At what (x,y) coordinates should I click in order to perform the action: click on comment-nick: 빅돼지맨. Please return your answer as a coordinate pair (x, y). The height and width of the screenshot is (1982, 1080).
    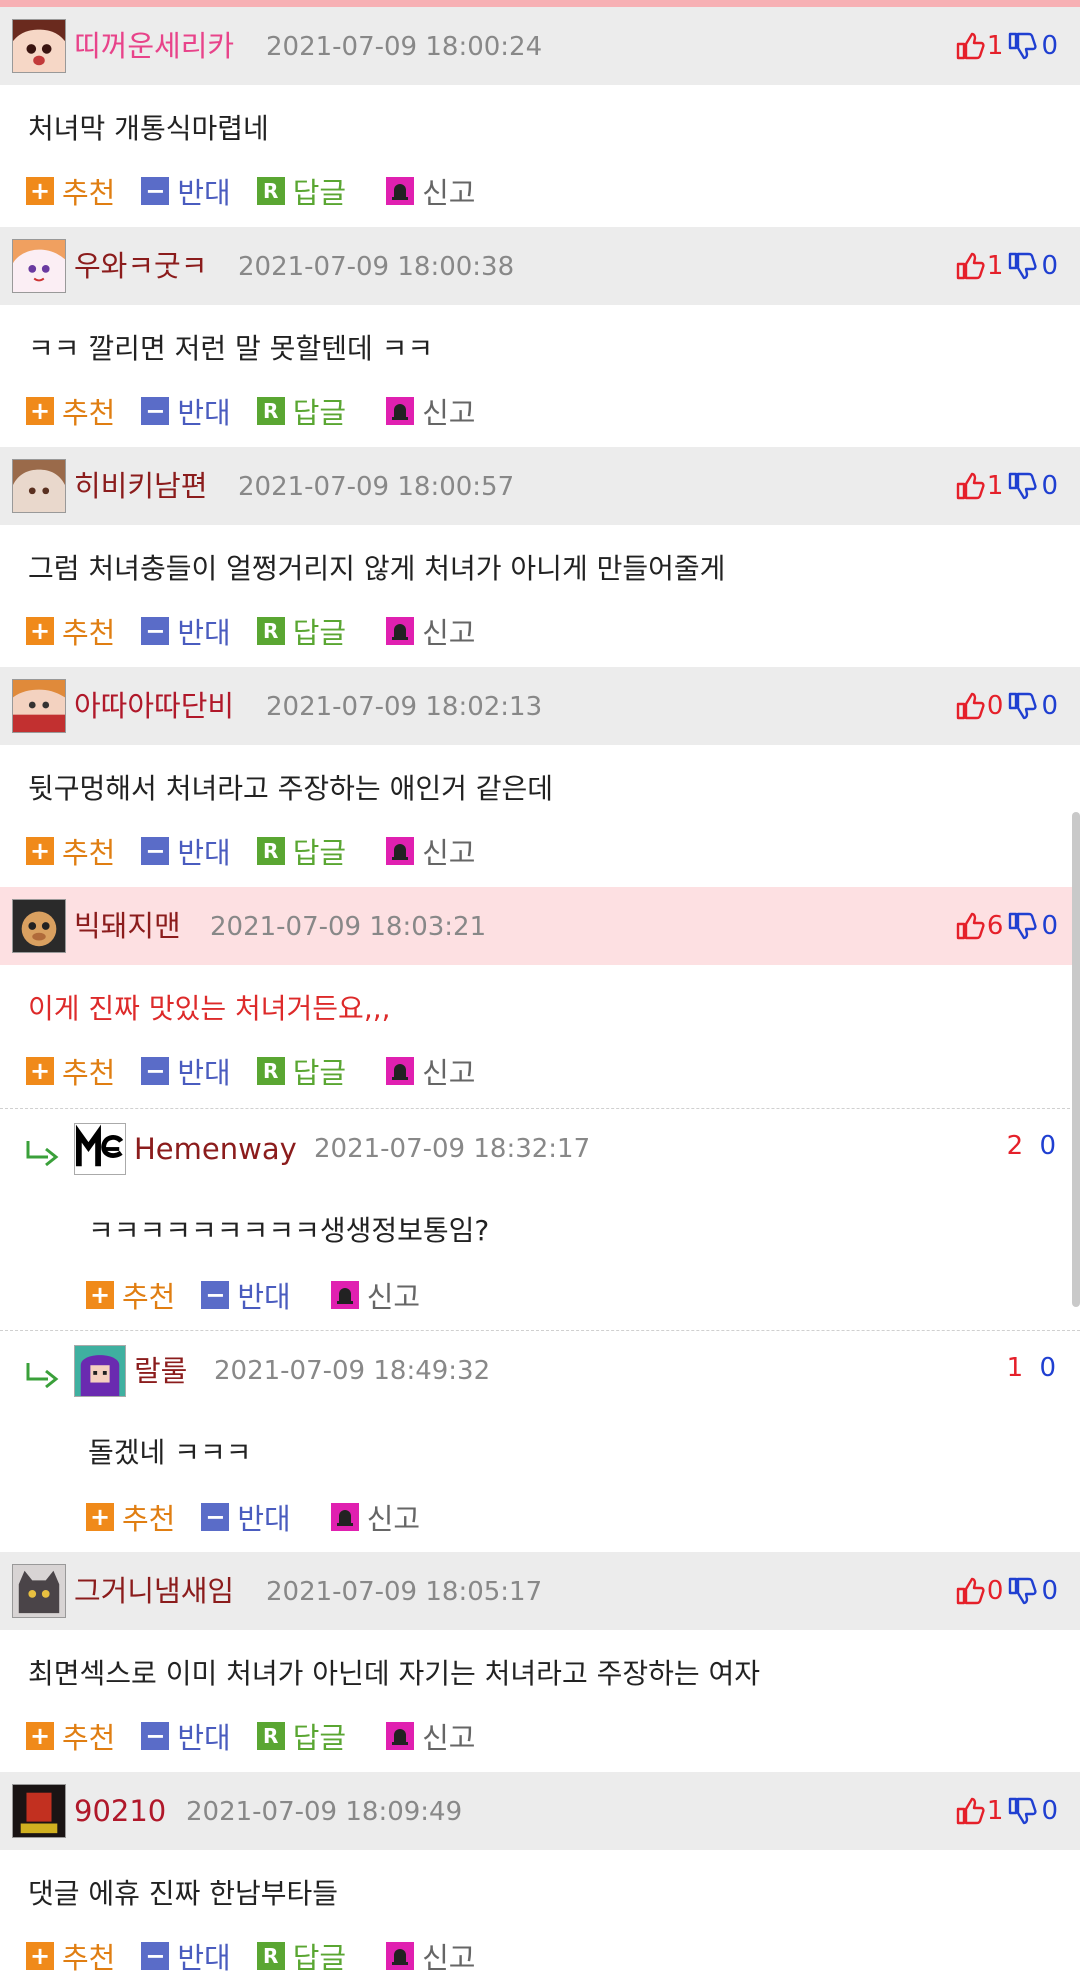
    Looking at the image, I should click on (127, 926).